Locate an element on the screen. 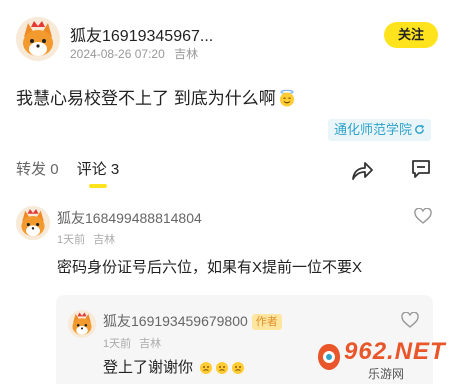  tab-repost-label: 转发 is located at coordinates (31, 169).